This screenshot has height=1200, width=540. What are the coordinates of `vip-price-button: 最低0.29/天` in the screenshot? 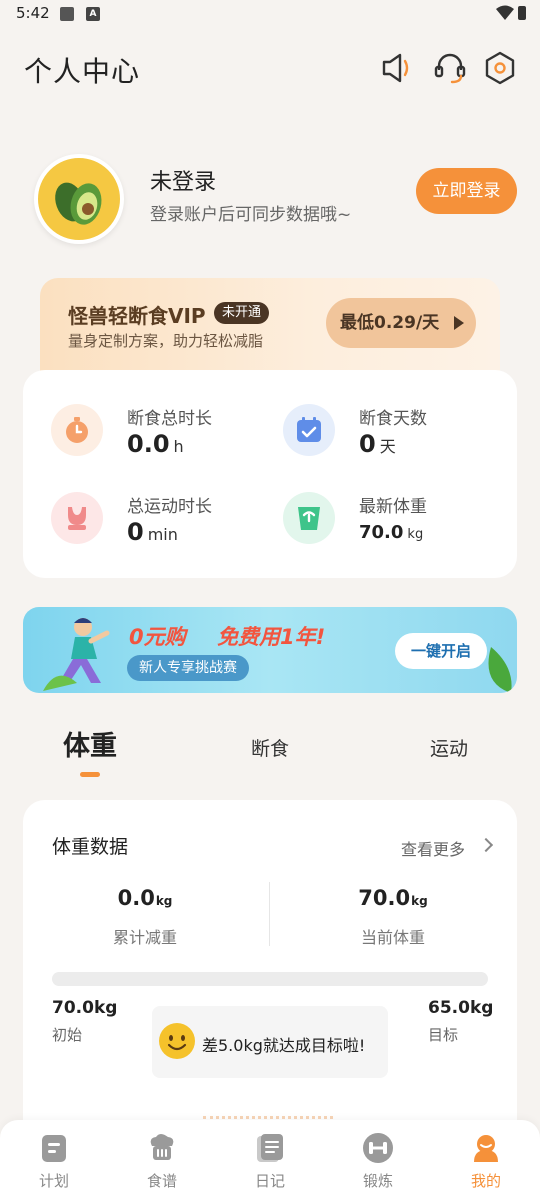 It's located at (401, 323).